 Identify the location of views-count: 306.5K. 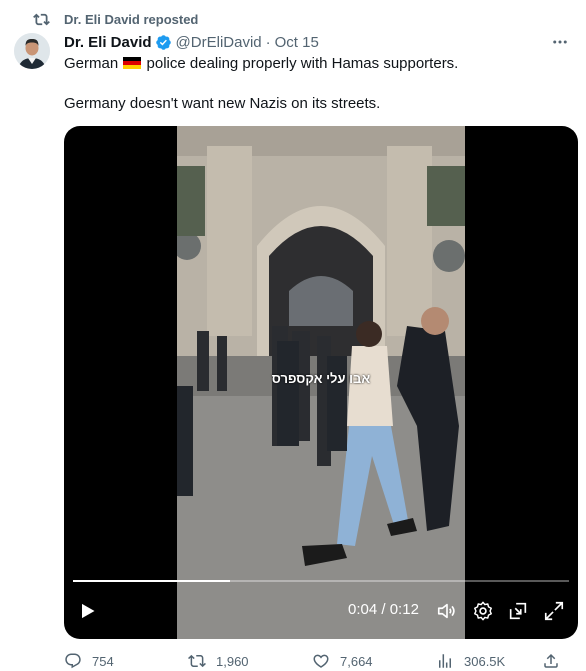
(485, 661).